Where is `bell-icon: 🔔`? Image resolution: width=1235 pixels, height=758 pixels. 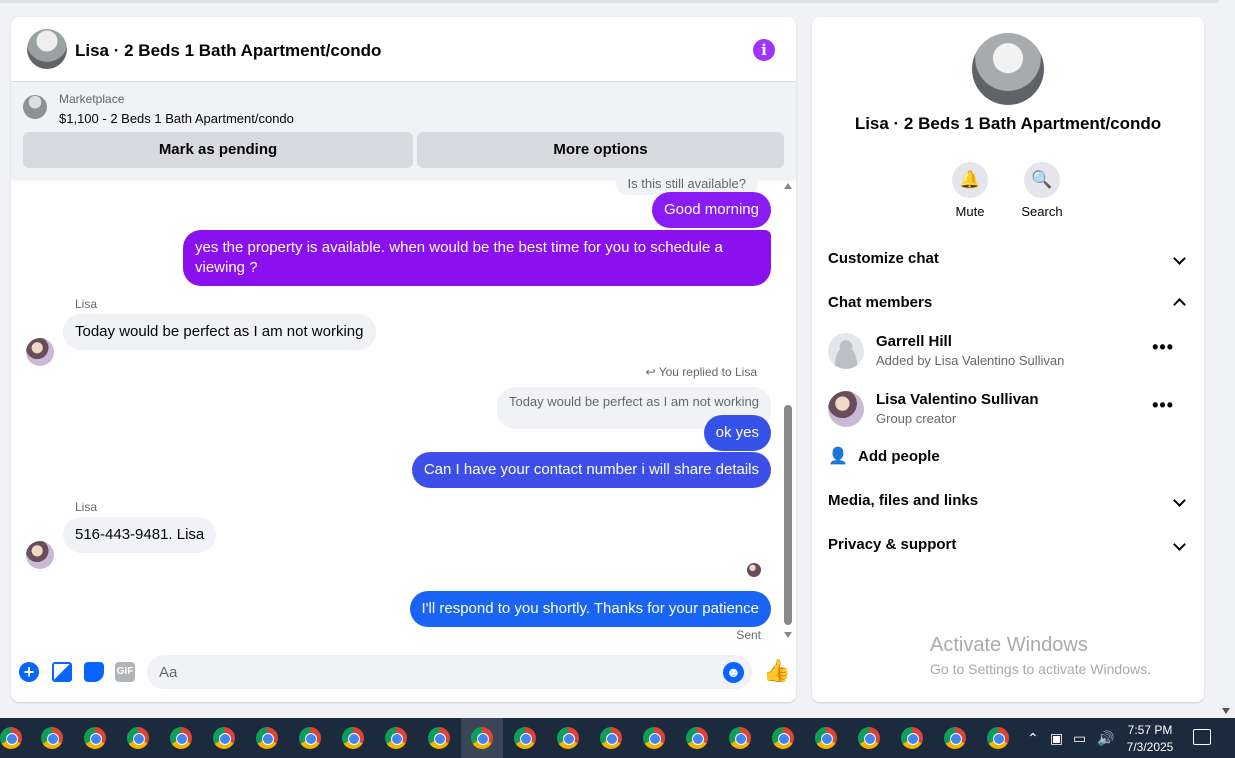
bell-icon: 🔔 is located at coordinates (970, 180).